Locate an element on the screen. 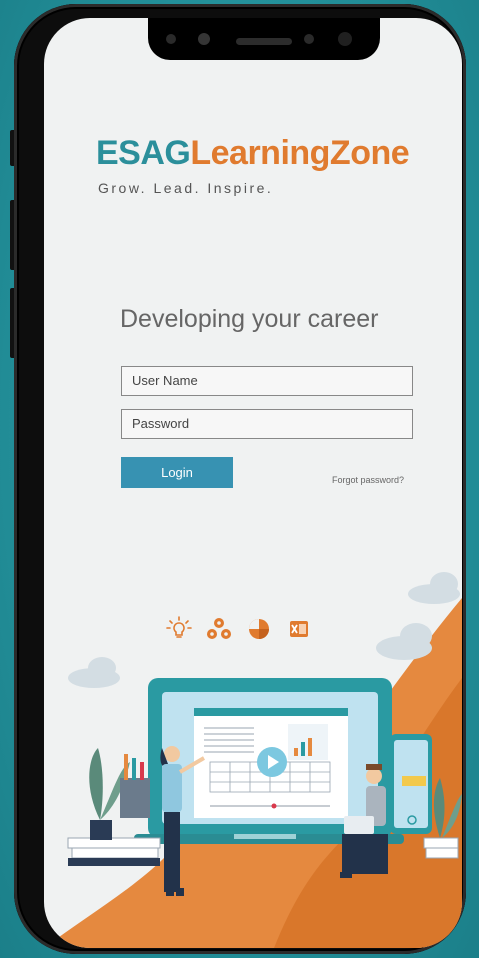 The image size is (479, 958). login-button: Login is located at coordinates (177, 472).